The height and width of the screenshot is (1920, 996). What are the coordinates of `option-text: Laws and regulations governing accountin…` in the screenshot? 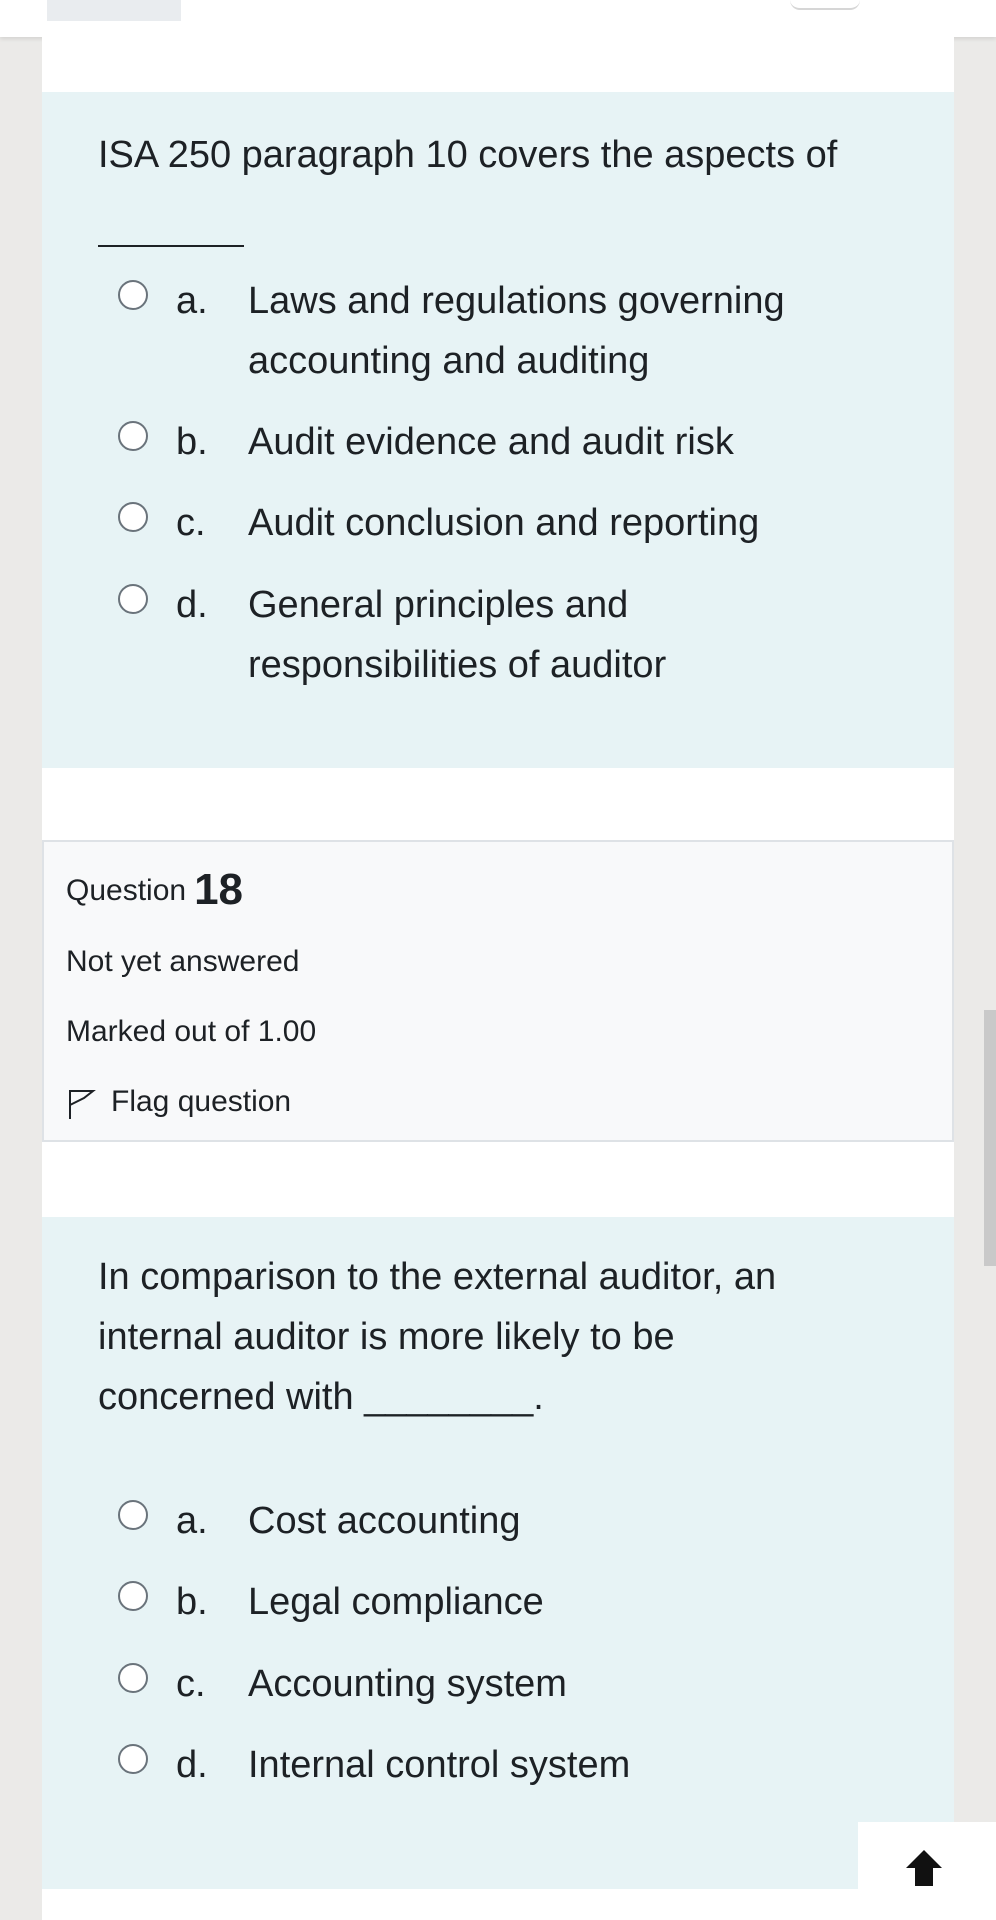 It's located at (548, 331).